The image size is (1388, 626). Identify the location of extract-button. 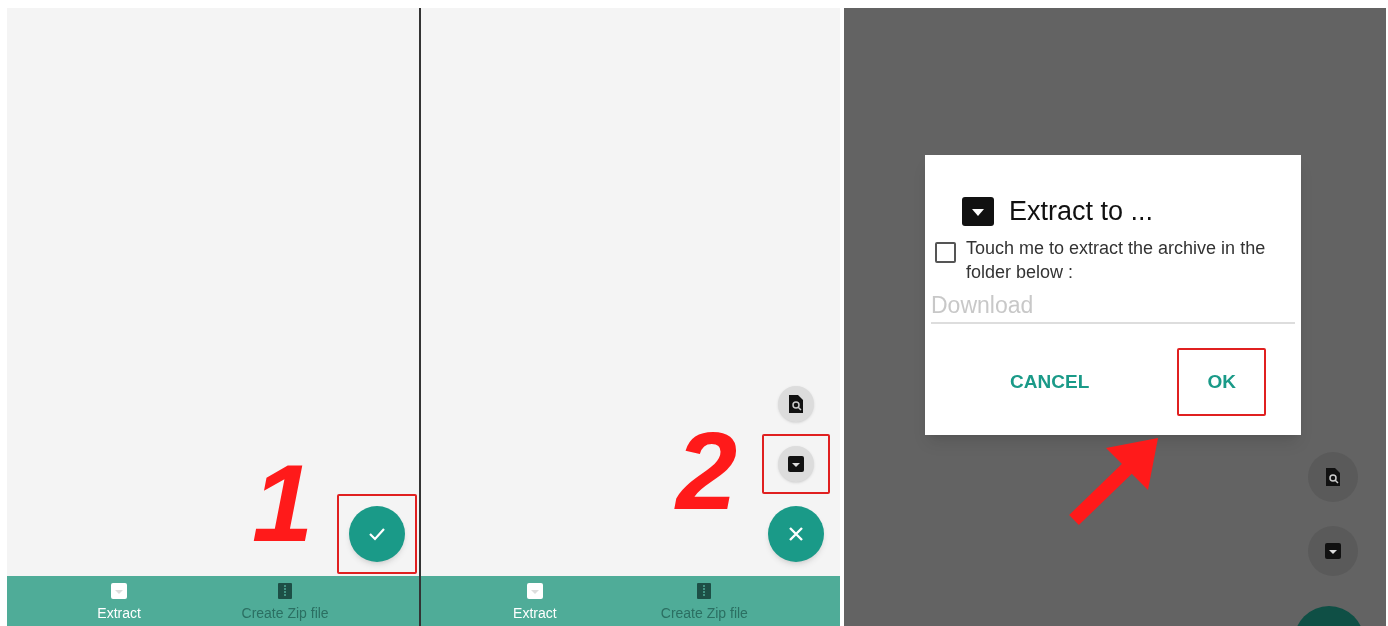
(796, 464).